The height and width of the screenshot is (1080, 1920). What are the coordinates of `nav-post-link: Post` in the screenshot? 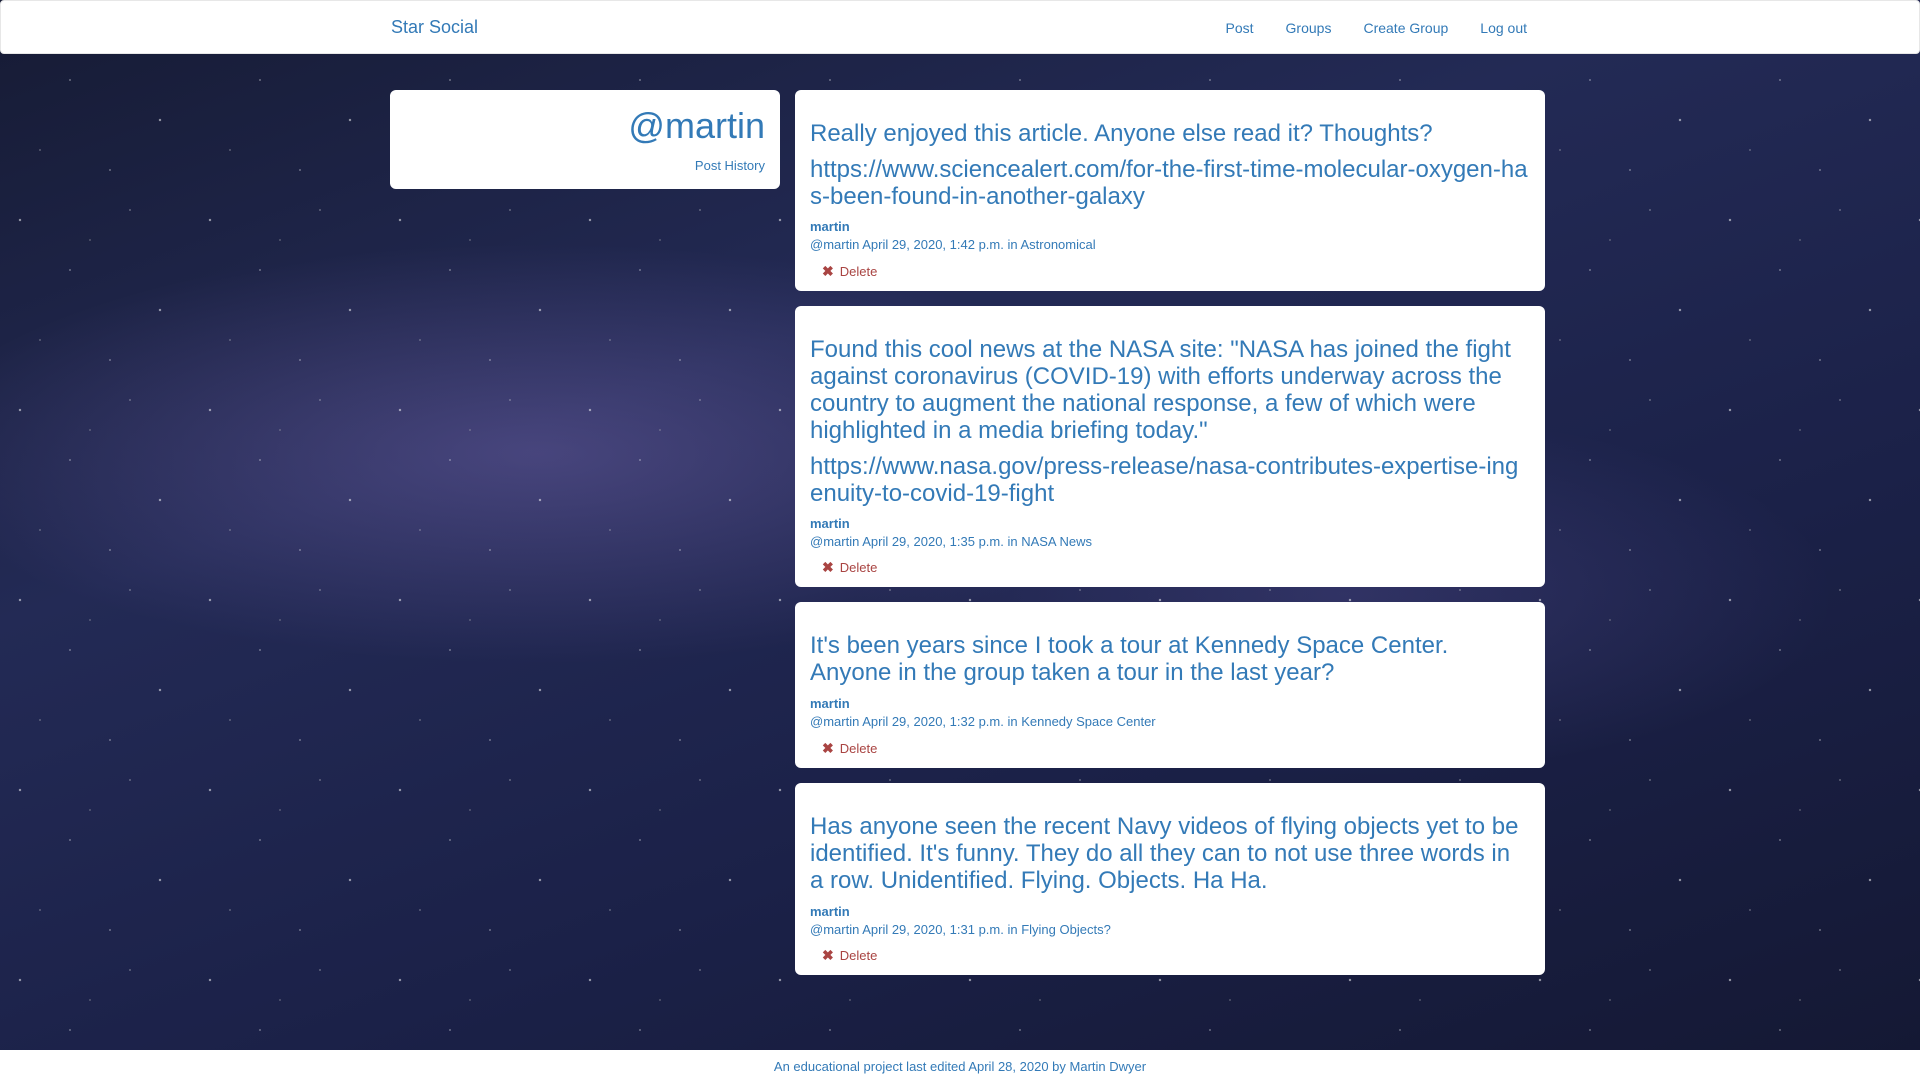 It's located at (1240, 28).